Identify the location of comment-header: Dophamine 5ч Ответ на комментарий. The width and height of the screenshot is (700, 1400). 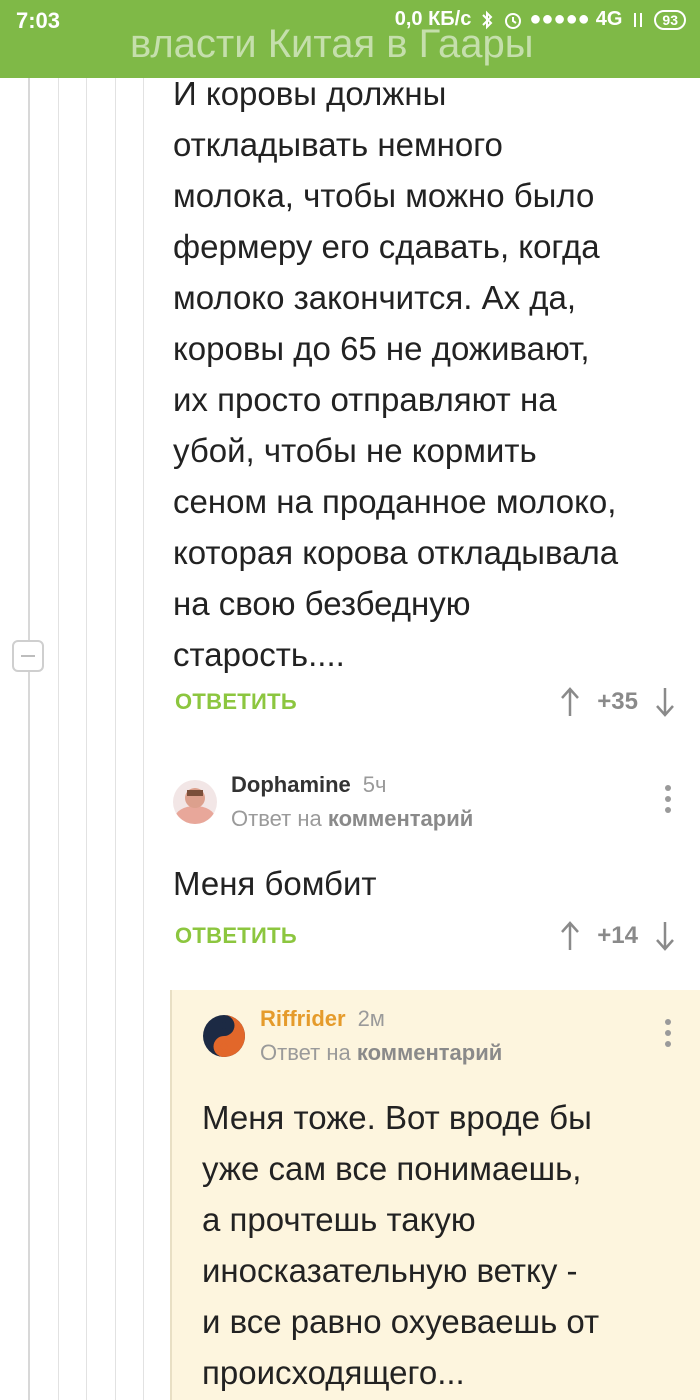
(424, 807).